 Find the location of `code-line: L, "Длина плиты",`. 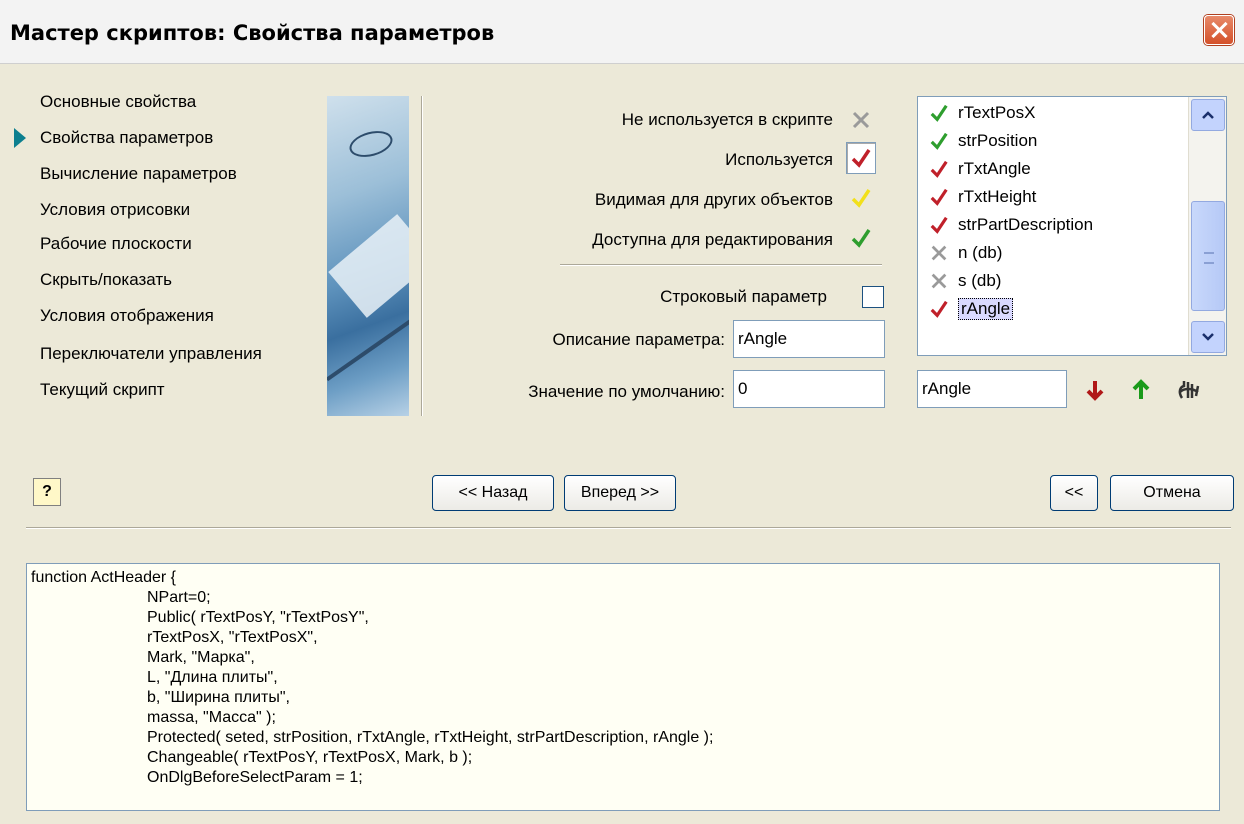

code-line: L, "Длина плиты", is located at coordinates (212, 677).